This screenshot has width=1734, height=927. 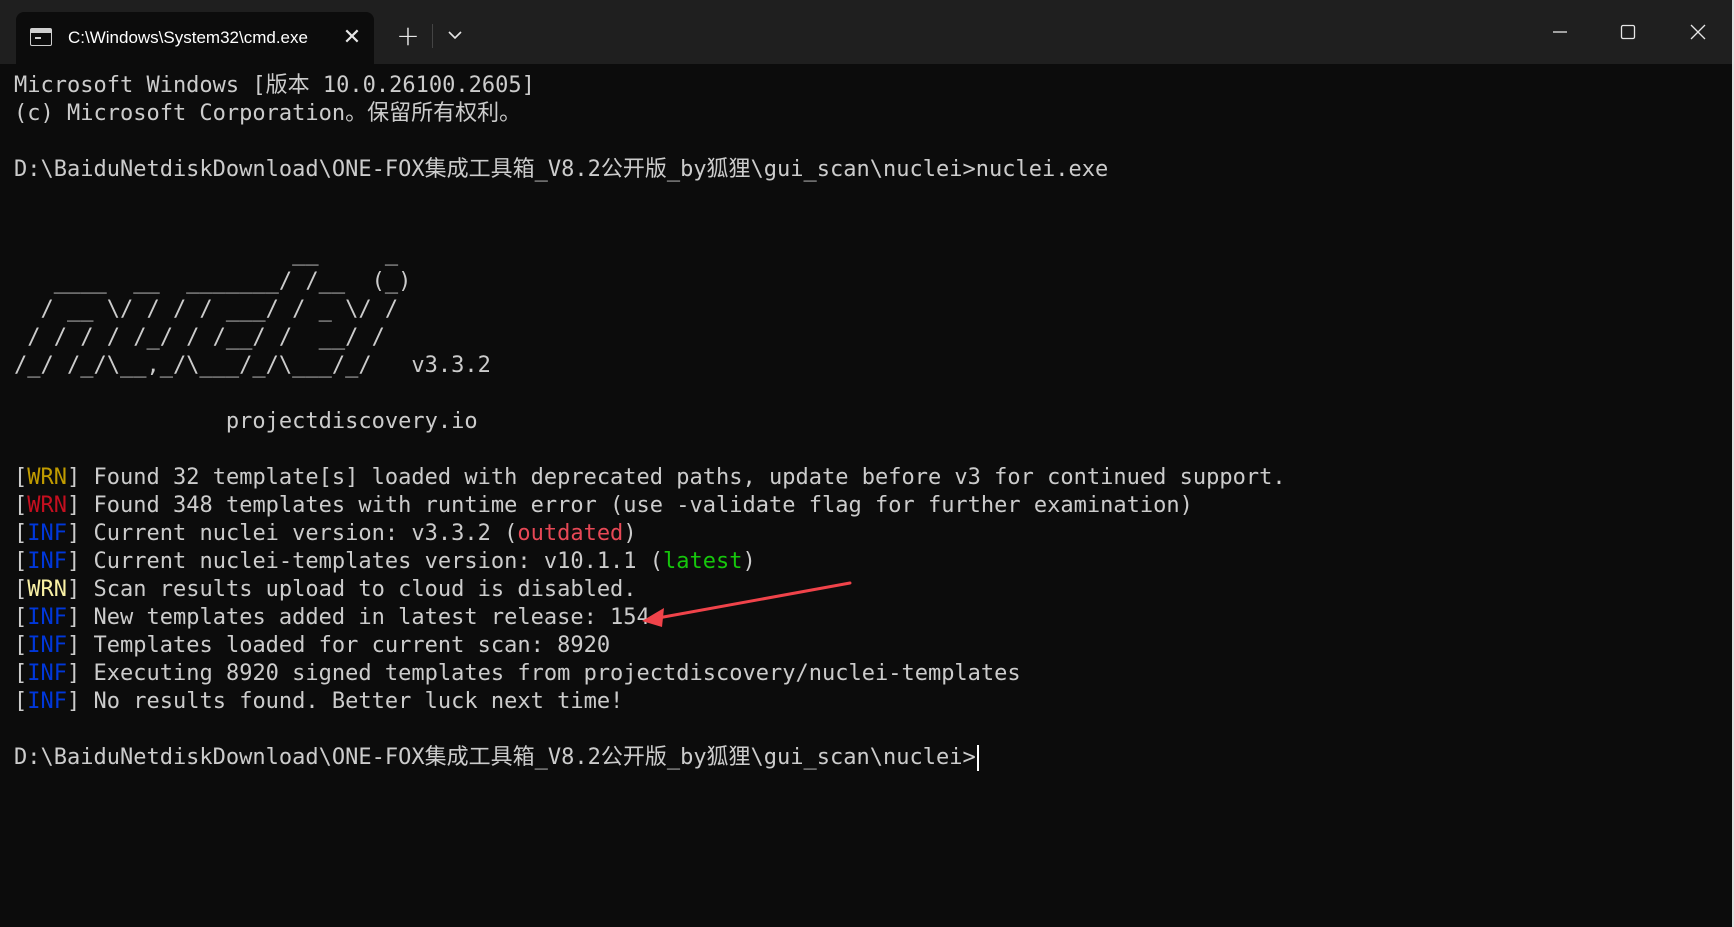 I want to click on text-cursor, so click(x=977, y=758).